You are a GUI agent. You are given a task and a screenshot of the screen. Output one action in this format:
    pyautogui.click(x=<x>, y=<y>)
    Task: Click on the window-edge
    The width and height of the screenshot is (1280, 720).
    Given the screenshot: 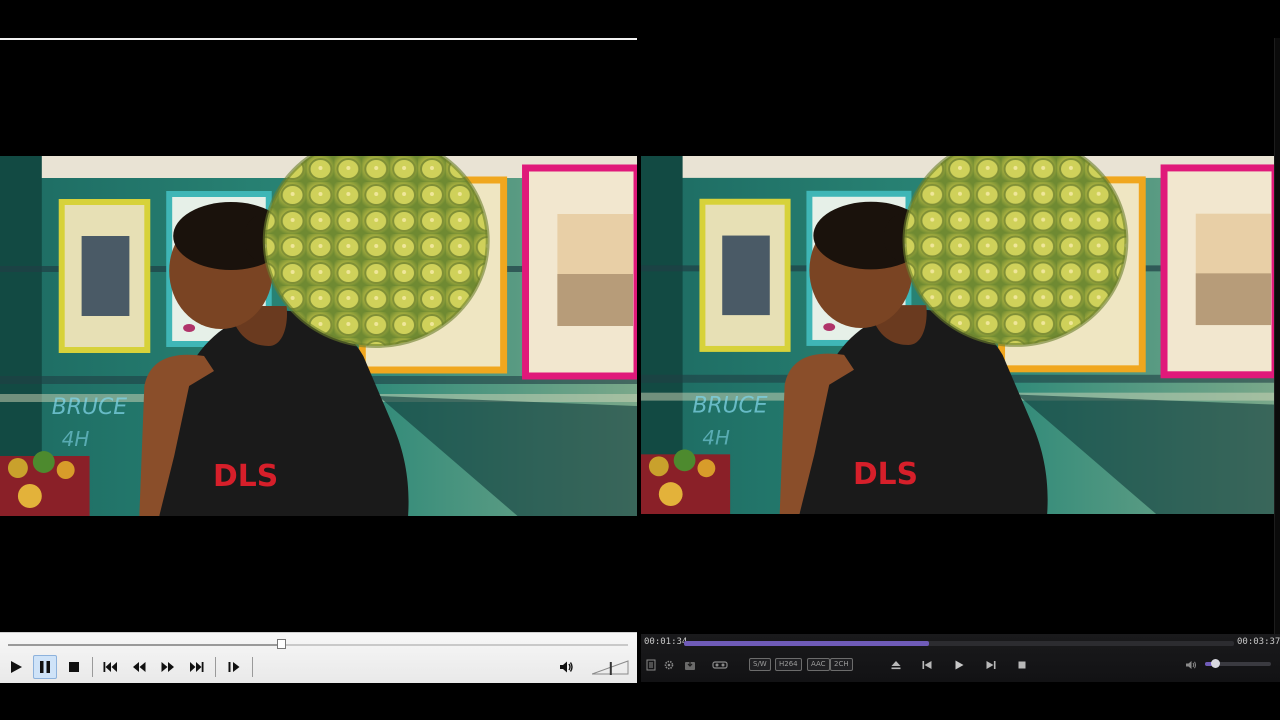 What is the action you would take?
    pyautogui.click(x=318, y=39)
    